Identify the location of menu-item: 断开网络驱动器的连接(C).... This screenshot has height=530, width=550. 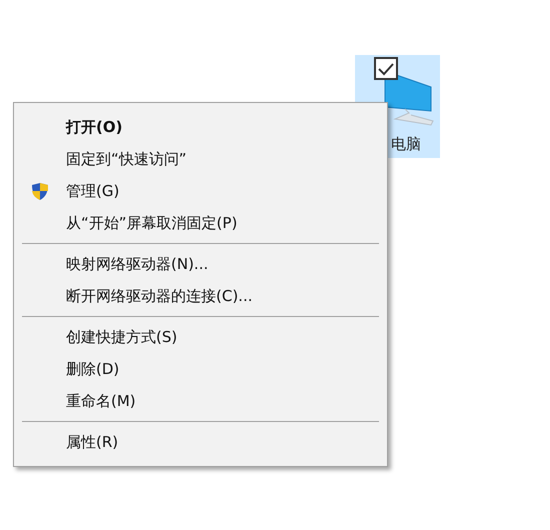
(159, 296).